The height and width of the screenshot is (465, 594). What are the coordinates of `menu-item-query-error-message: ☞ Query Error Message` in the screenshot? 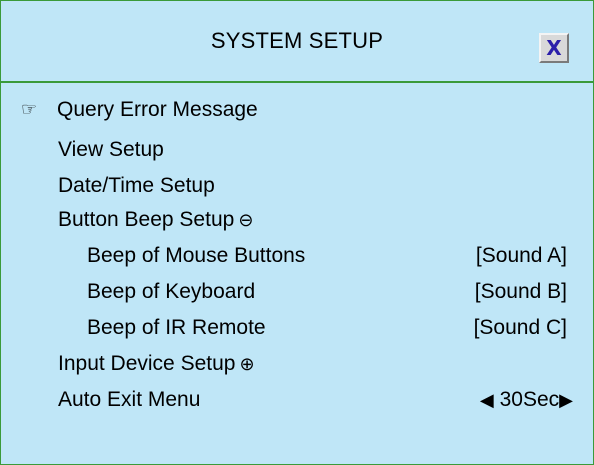 It's located at (297, 110).